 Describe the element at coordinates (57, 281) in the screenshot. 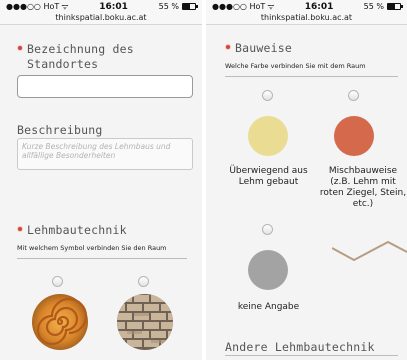

I see `radio-spiral` at that location.